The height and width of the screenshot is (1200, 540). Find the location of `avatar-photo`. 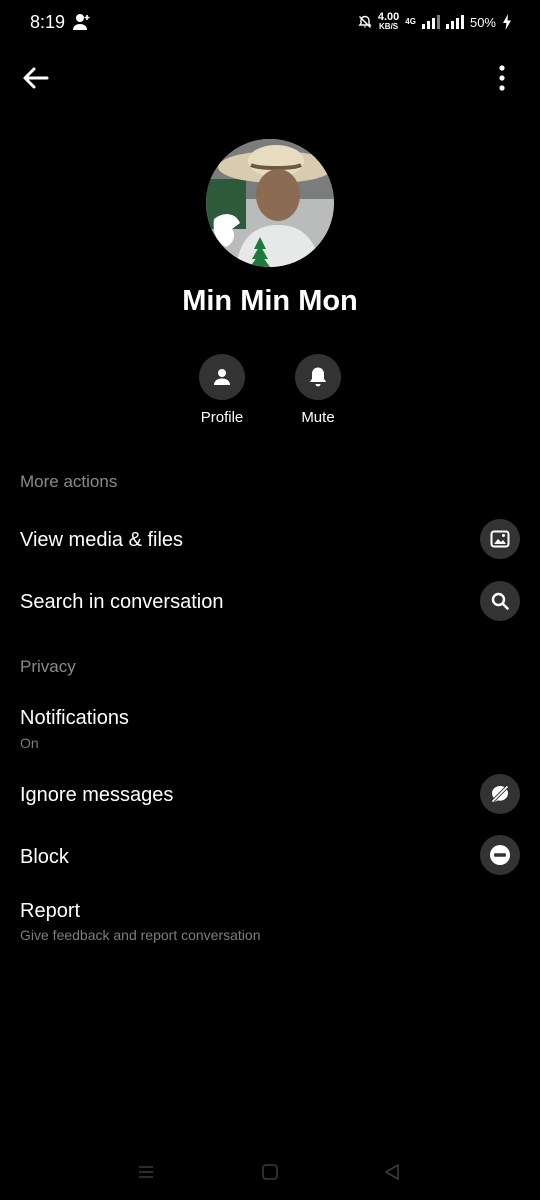

avatar-photo is located at coordinates (270, 203).